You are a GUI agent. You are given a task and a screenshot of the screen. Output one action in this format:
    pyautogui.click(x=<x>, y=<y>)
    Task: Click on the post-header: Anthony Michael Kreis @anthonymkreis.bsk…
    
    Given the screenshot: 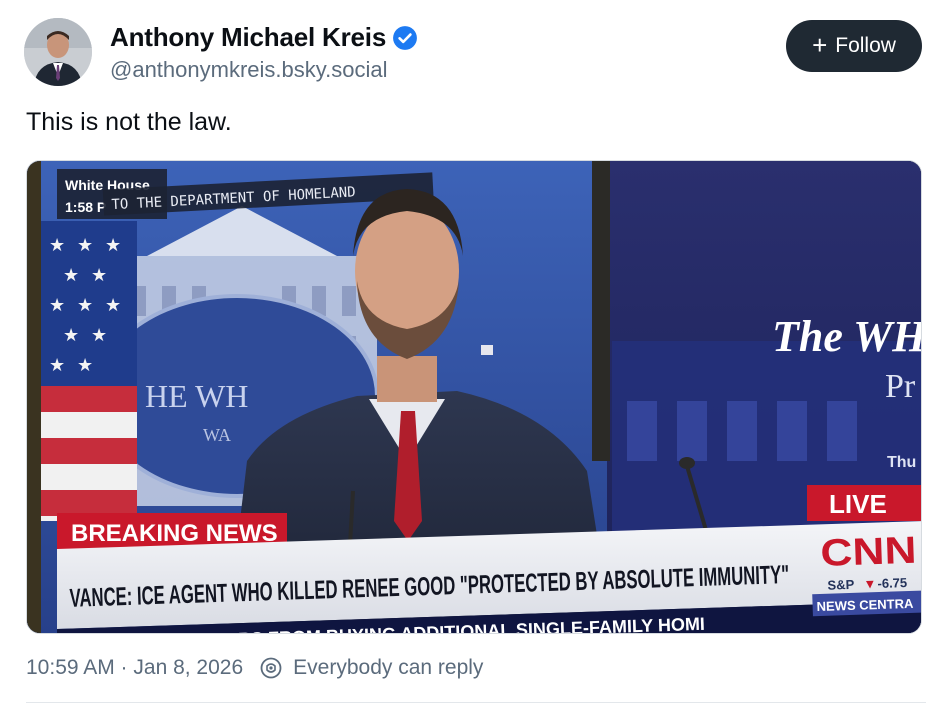 What is the action you would take?
    pyautogui.click(x=473, y=54)
    